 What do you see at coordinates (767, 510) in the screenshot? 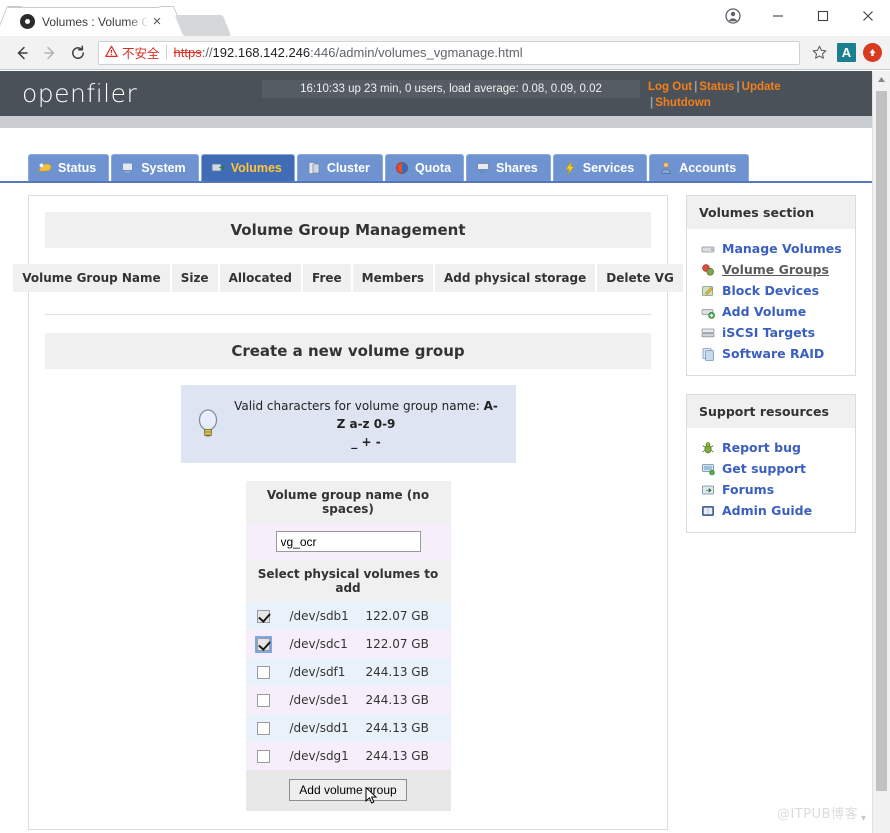
I see `sidebar-link: Admin Guide` at bounding box center [767, 510].